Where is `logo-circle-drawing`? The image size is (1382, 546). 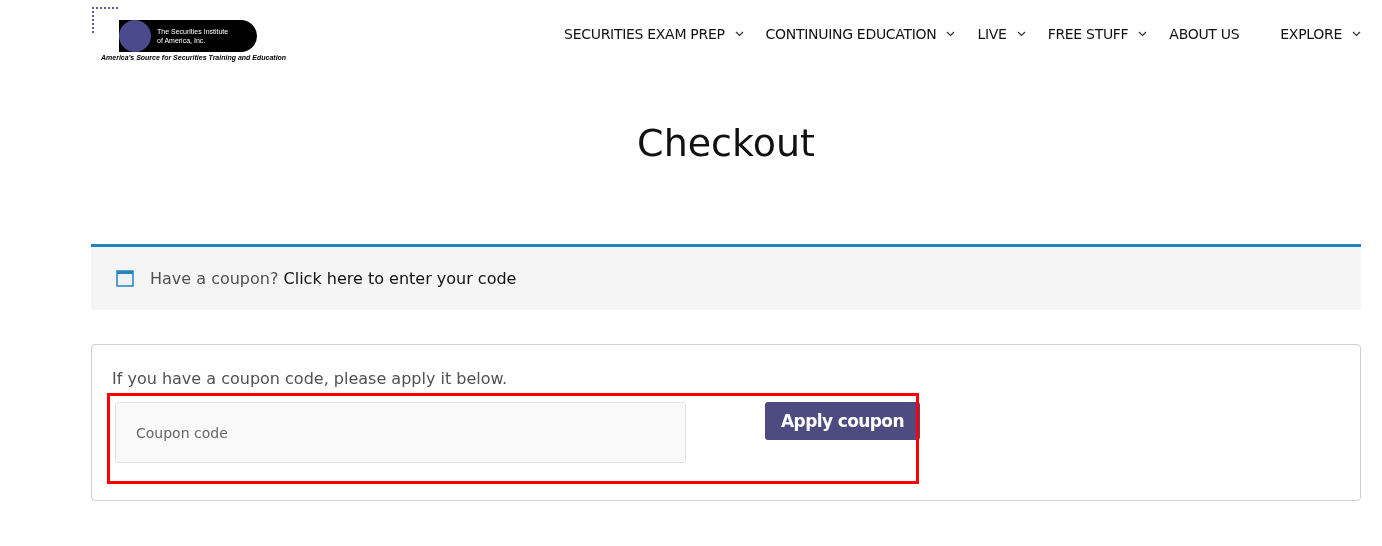 logo-circle-drawing is located at coordinates (135, 36).